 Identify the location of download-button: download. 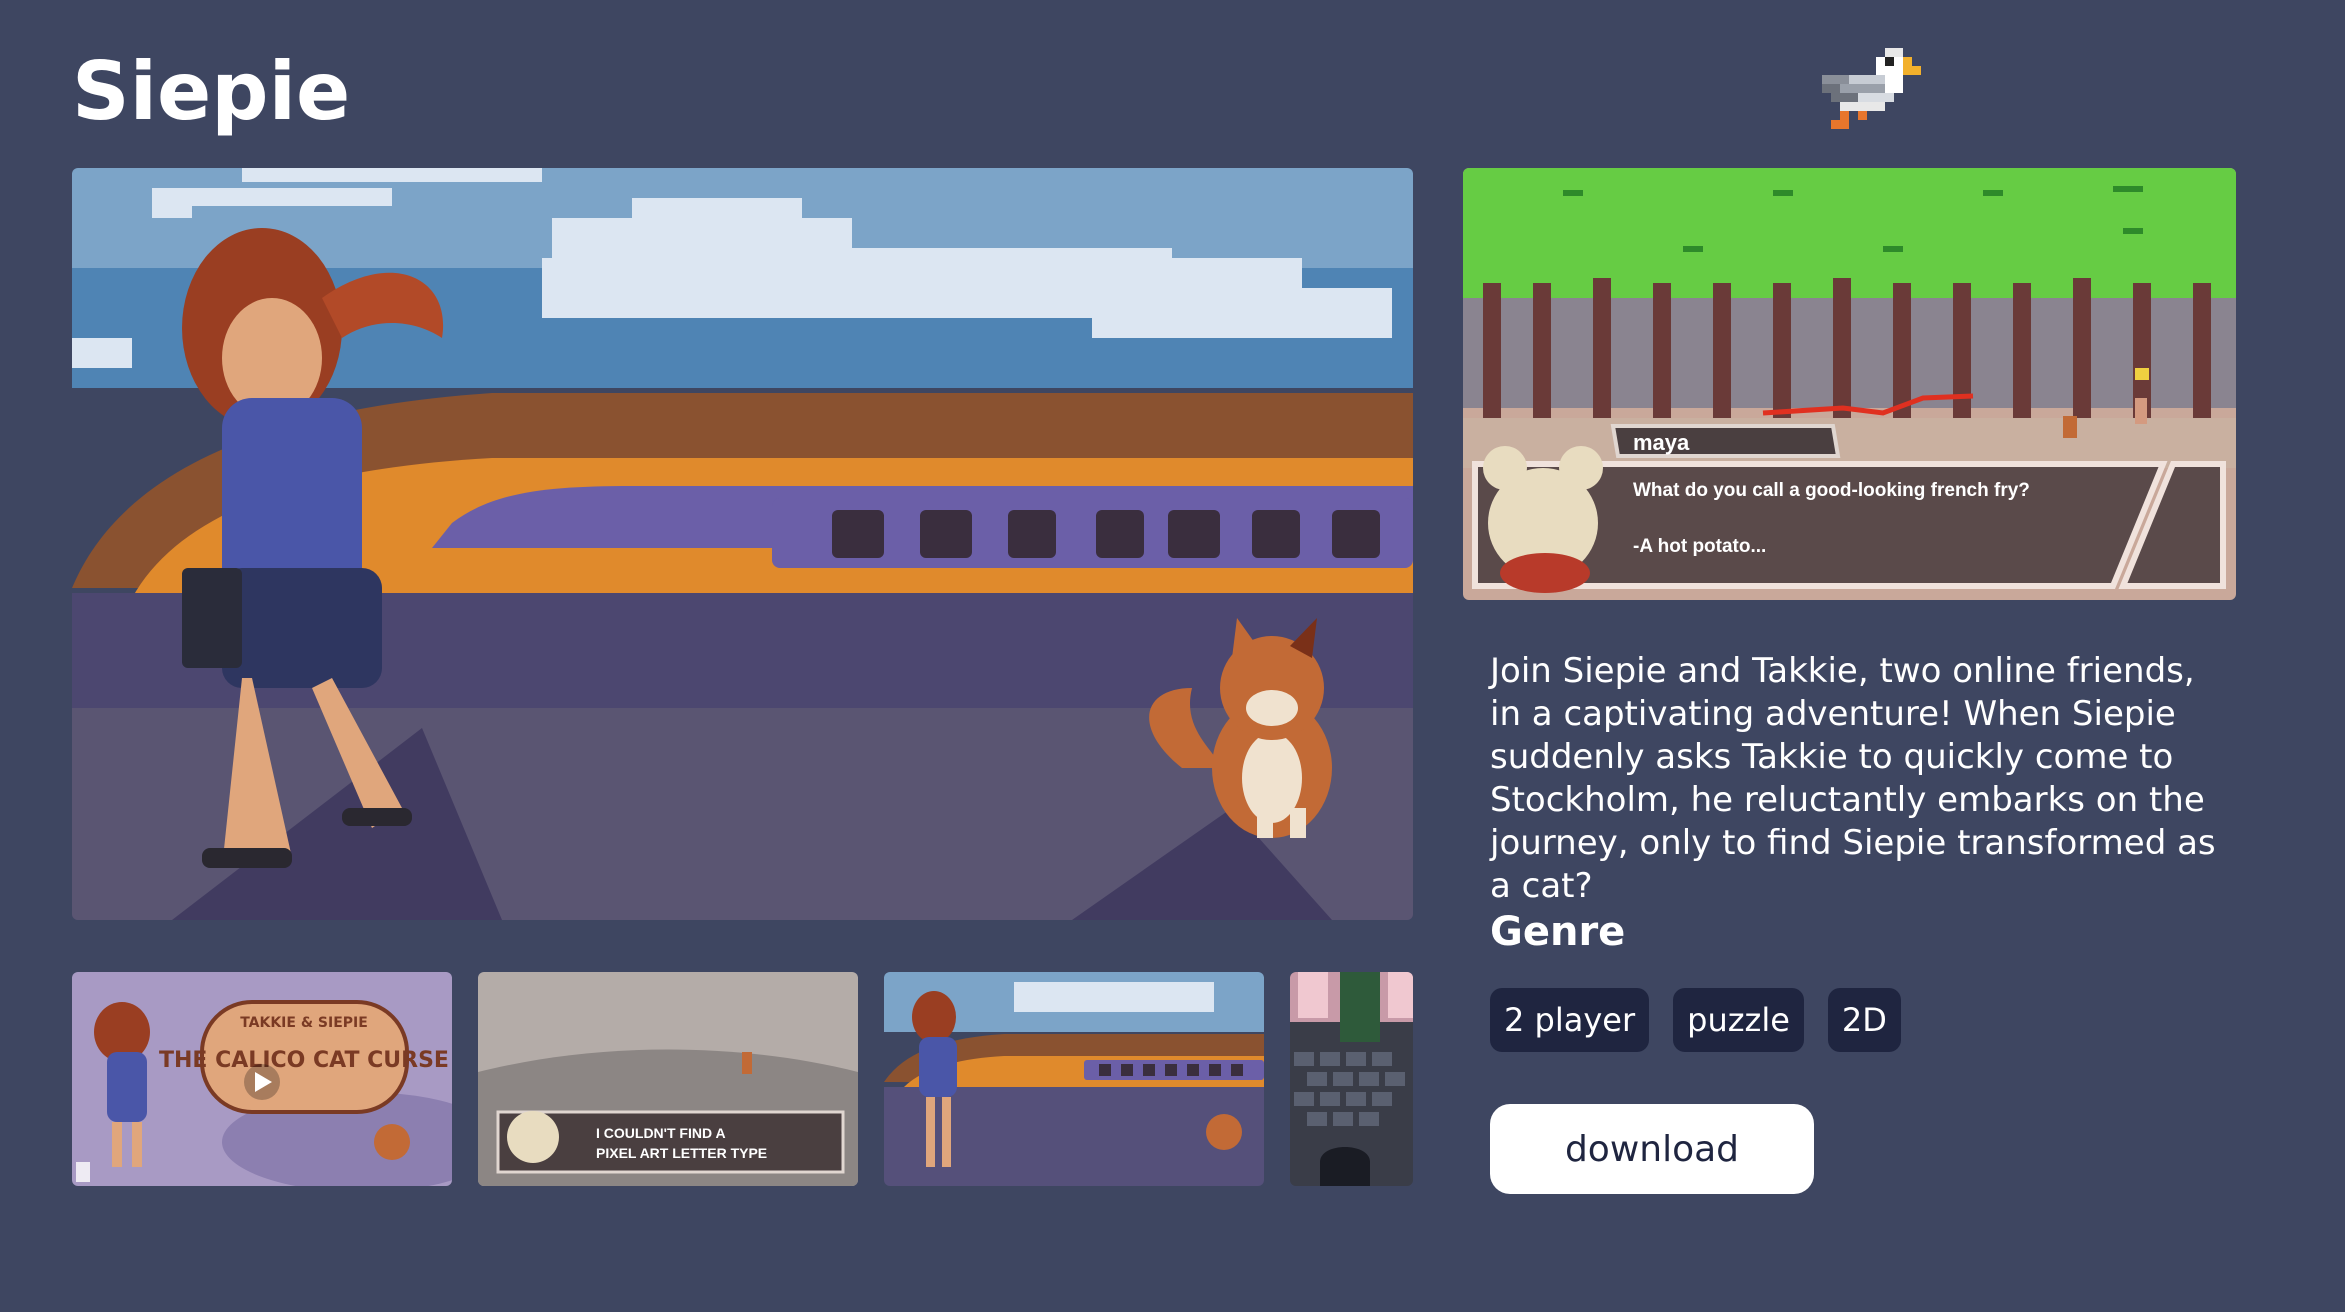
(1652, 1149).